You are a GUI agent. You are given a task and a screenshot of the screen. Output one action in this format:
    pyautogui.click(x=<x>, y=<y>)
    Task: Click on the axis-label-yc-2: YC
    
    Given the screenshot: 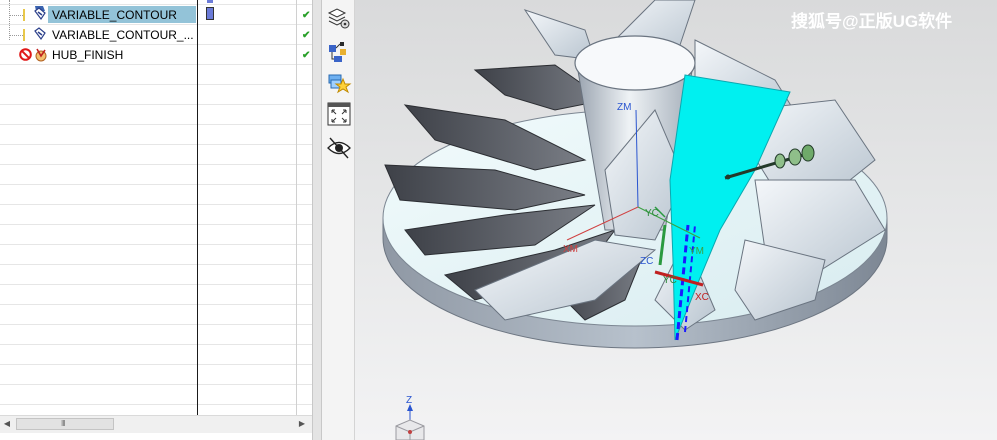 What is the action you would take?
    pyautogui.click(x=670, y=280)
    